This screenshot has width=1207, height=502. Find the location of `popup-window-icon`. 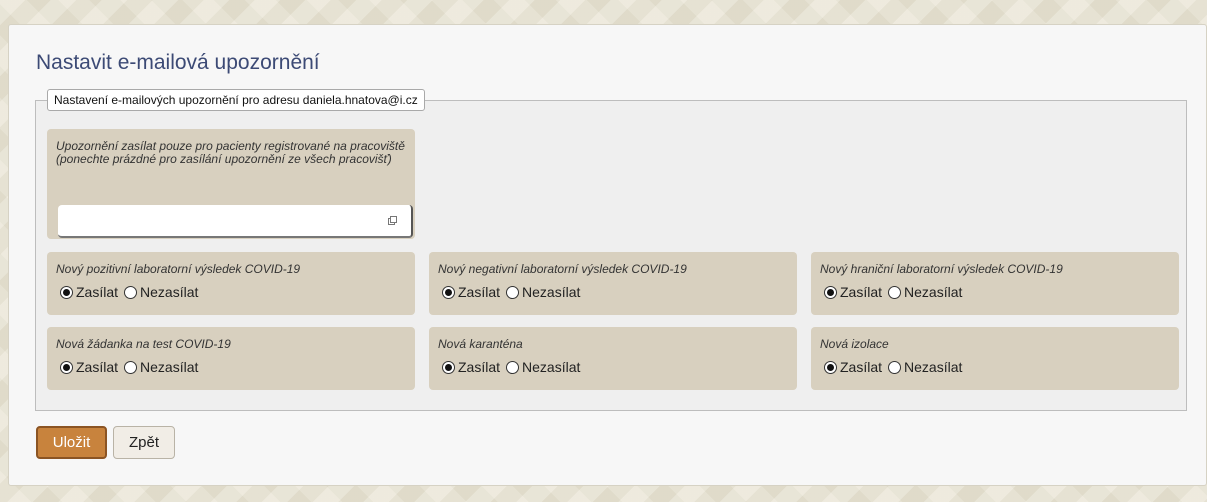

popup-window-icon is located at coordinates (392, 220).